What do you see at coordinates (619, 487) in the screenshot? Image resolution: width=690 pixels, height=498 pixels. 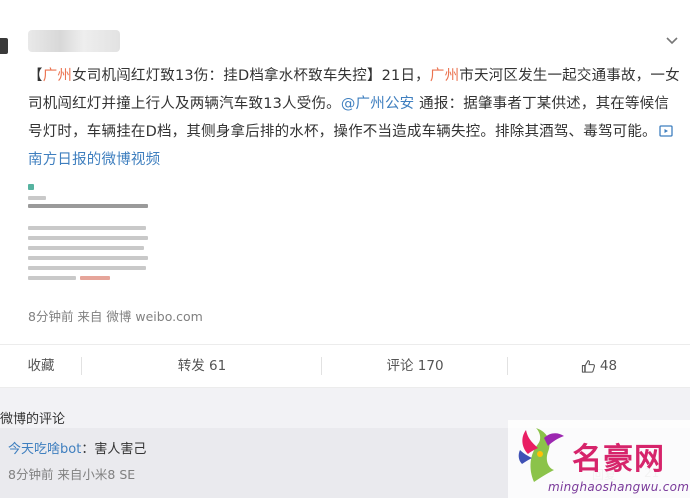 I see `watermark-domain: minghaoshangwu.com` at bounding box center [619, 487].